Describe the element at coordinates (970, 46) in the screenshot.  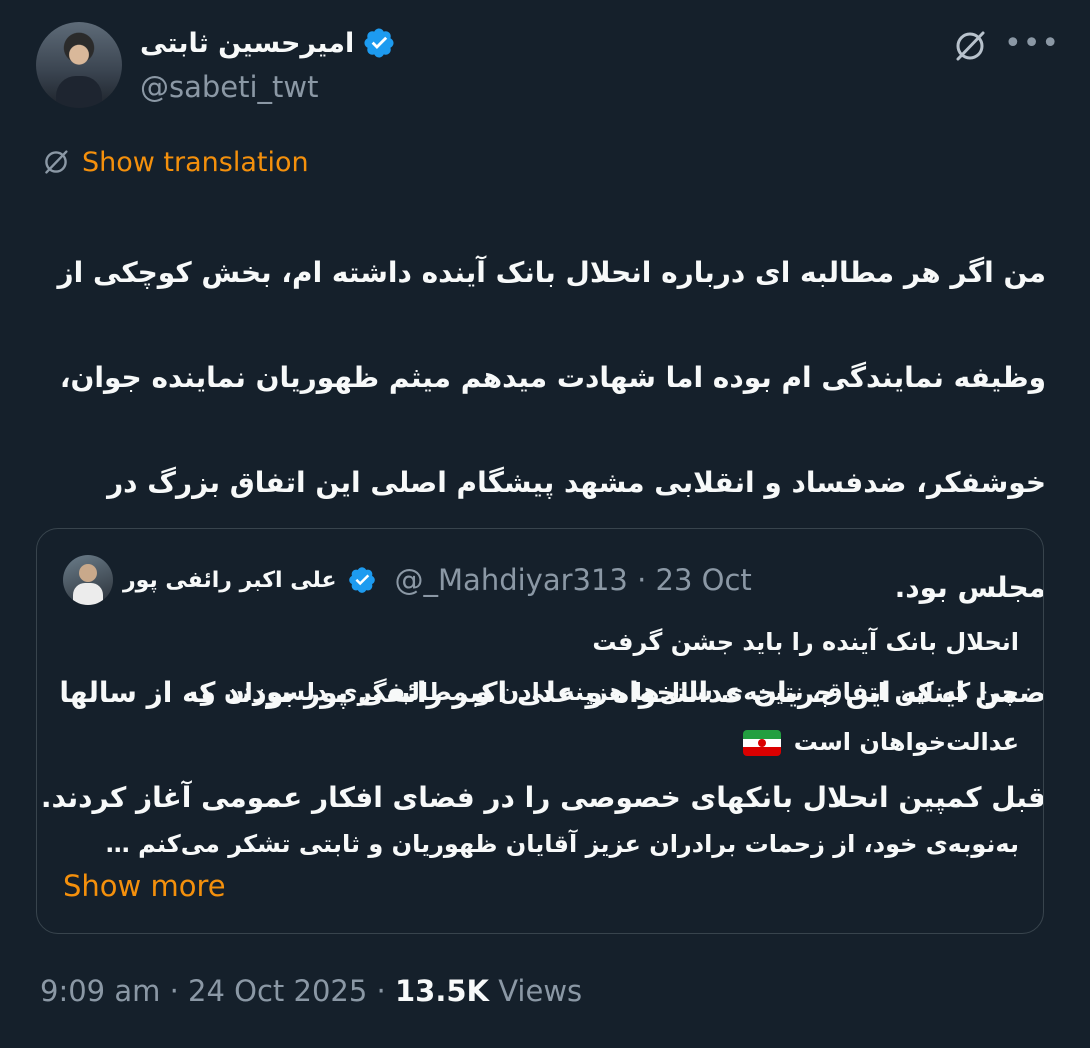
I see `grok-icon` at that location.